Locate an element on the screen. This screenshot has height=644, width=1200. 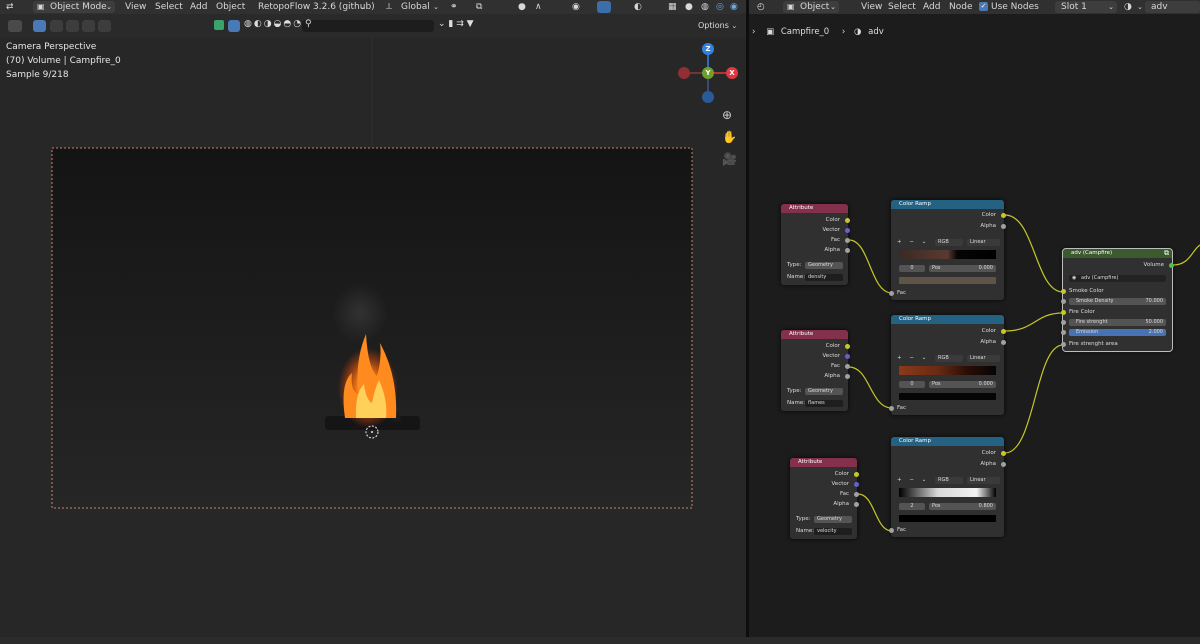
socket-fire-color is located at coordinates (1063, 312).